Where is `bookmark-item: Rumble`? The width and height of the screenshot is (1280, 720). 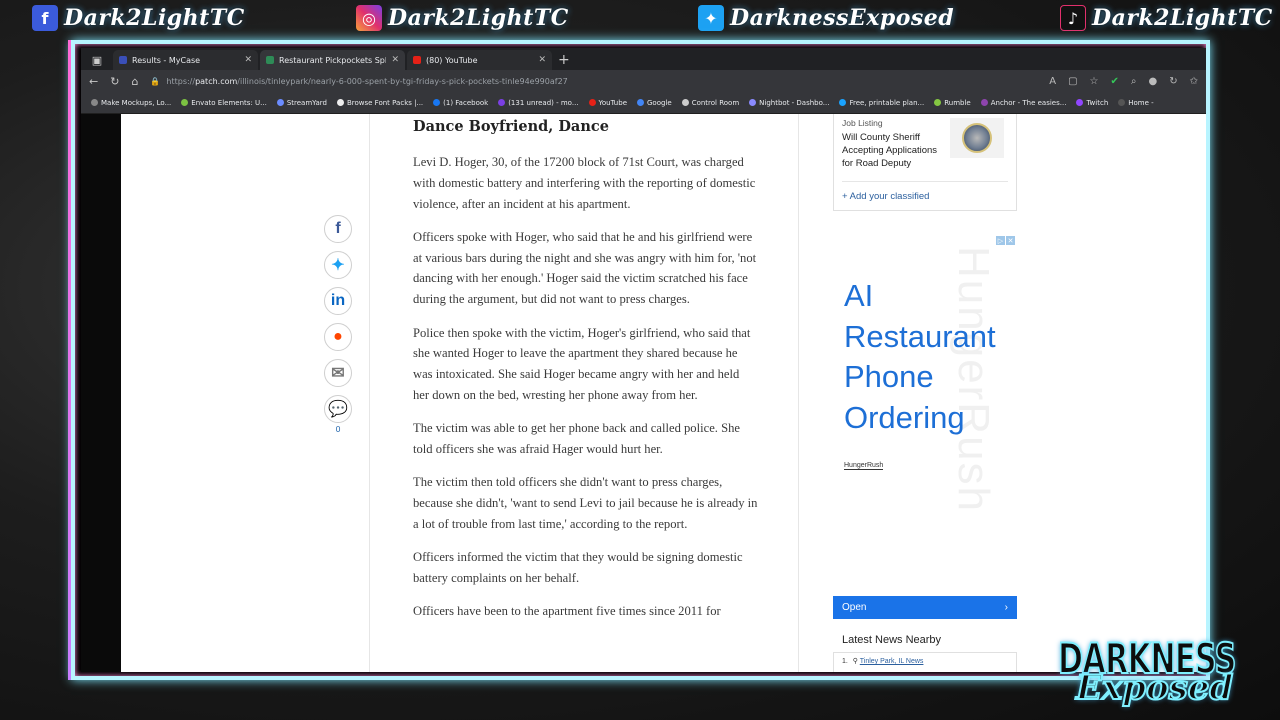 bookmark-item: Rumble is located at coordinates (952, 103).